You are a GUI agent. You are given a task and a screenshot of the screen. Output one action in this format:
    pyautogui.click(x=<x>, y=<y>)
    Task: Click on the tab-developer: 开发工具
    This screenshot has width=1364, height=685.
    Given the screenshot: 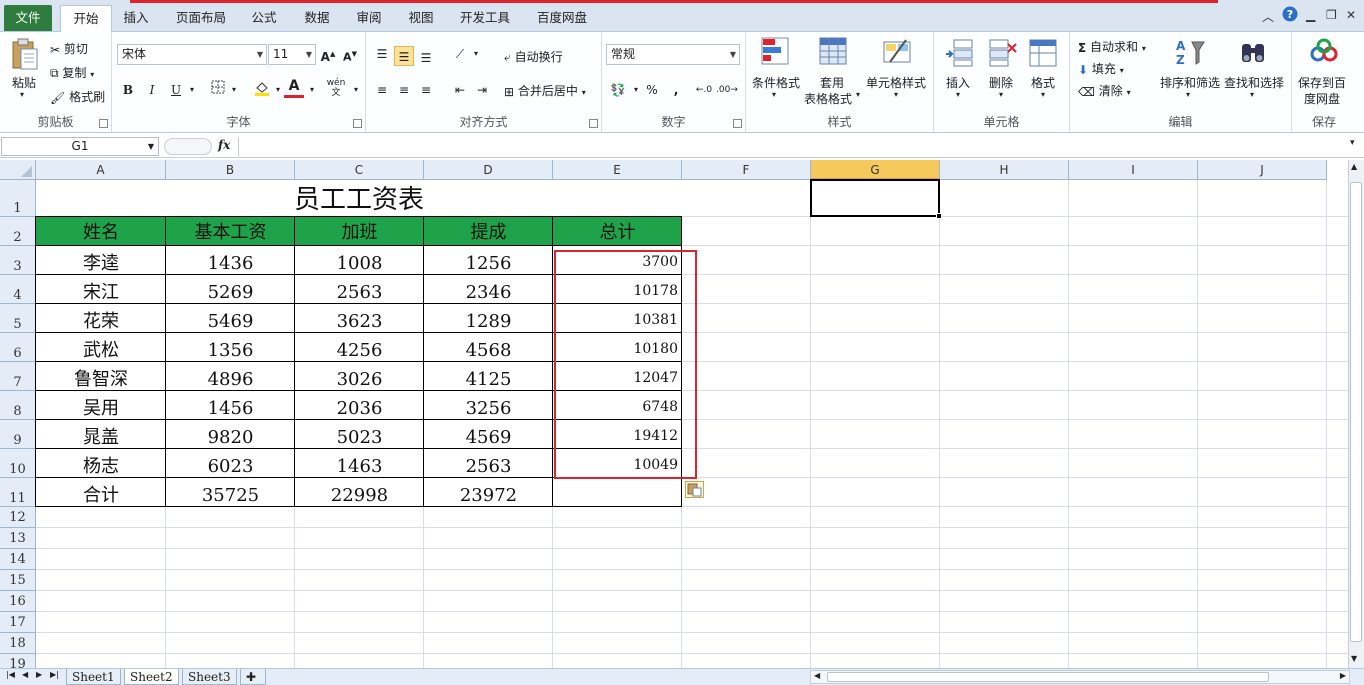 What is the action you would take?
    pyautogui.click(x=485, y=18)
    